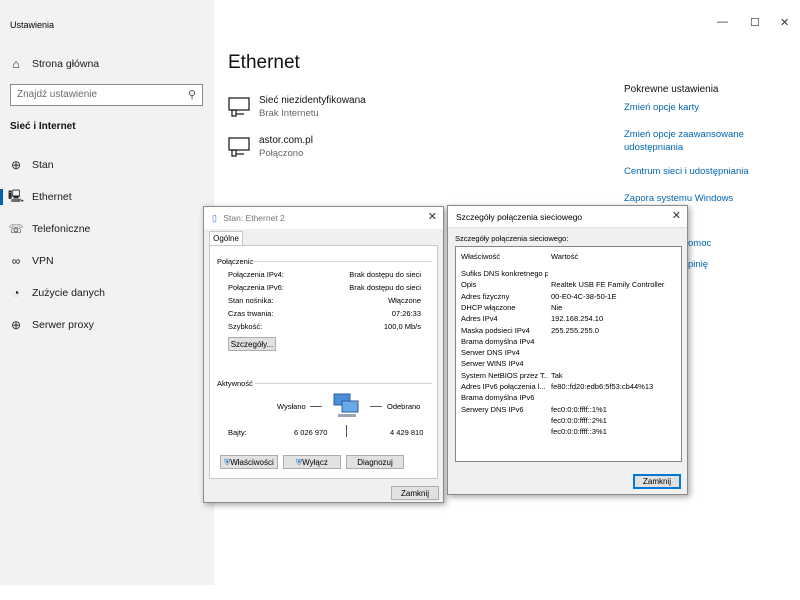 The image size is (800, 600). I want to click on search-input: Znajdź ustawienie ⚲, so click(106, 95).